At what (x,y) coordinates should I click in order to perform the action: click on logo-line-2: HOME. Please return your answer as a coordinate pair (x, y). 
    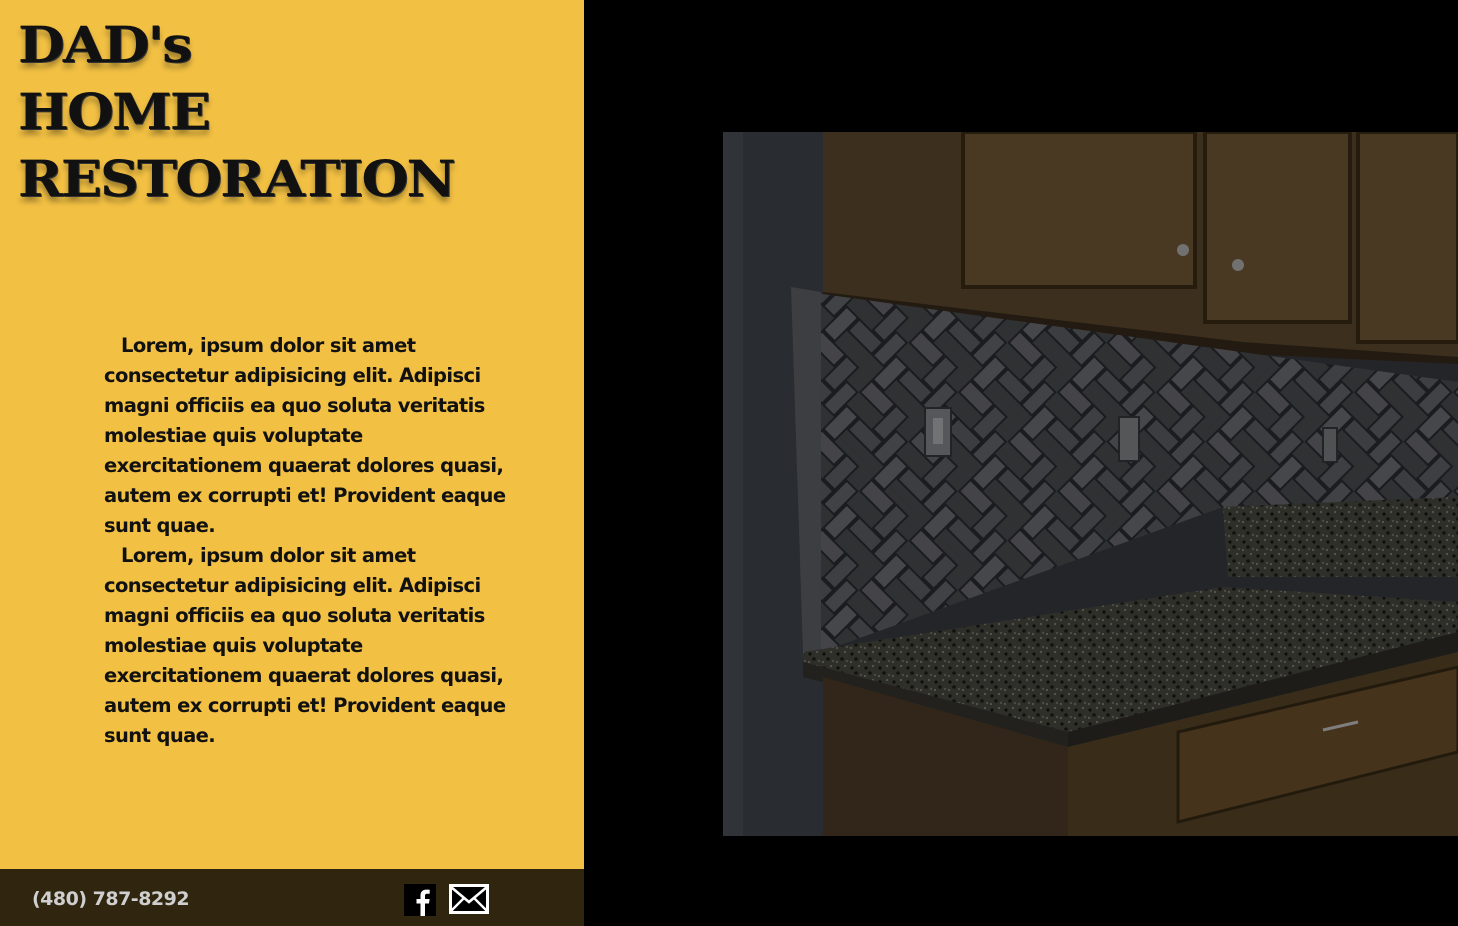
    Looking at the image, I should click on (114, 111).